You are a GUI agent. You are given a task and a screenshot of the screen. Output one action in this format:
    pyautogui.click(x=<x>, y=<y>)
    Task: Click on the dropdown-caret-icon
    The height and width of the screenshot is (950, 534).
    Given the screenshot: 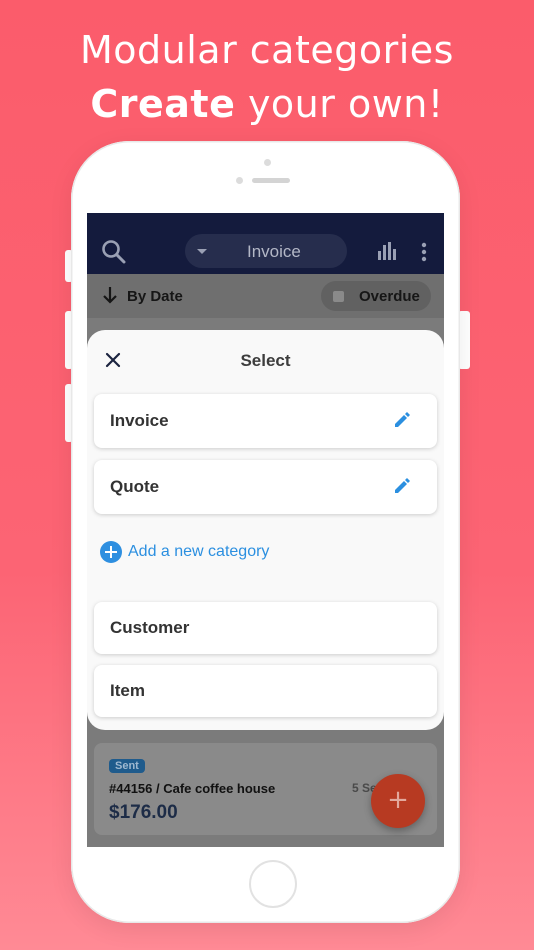 What is the action you would take?
    pyautogui.click(x=202, y=251)
    